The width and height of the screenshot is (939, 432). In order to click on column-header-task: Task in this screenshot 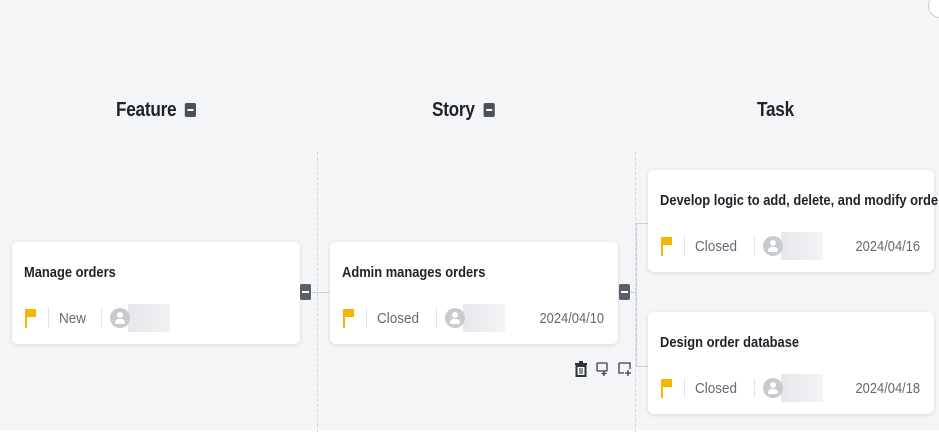, I will do `click(775, 110)`.